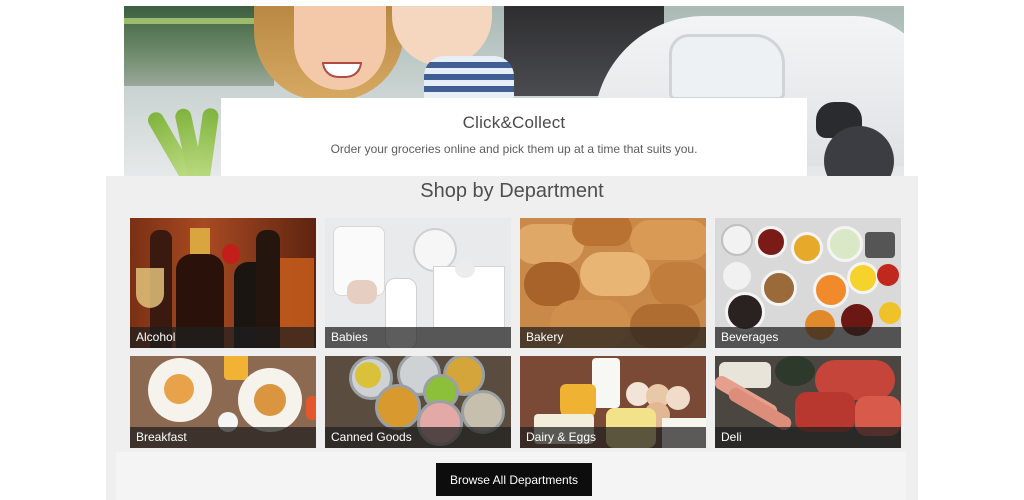  I want to click on department-label: Canned Goods, so click(418, 437).